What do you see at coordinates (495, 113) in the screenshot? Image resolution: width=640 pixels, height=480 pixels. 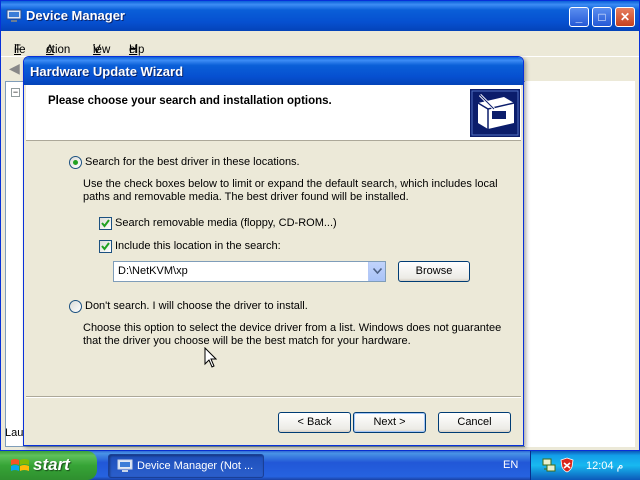 I see `hardware-wizard-icon` at bounding box center [495, 113].